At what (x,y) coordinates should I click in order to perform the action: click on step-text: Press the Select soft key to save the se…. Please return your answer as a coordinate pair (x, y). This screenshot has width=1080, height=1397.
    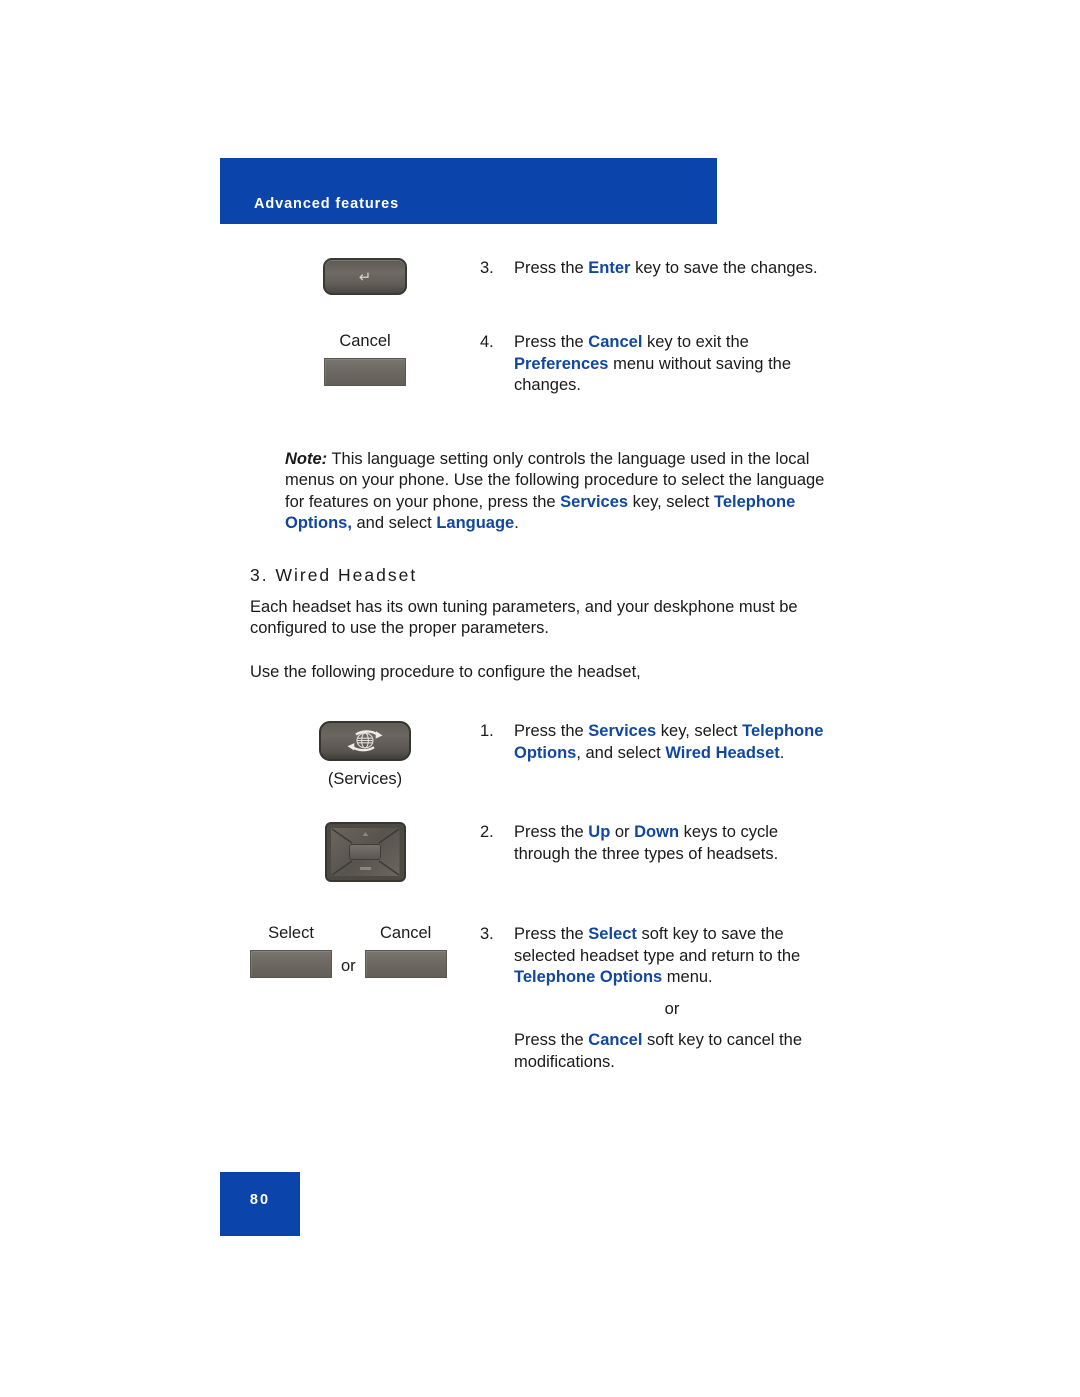
    Looking at the image, I should click on (657, 955).